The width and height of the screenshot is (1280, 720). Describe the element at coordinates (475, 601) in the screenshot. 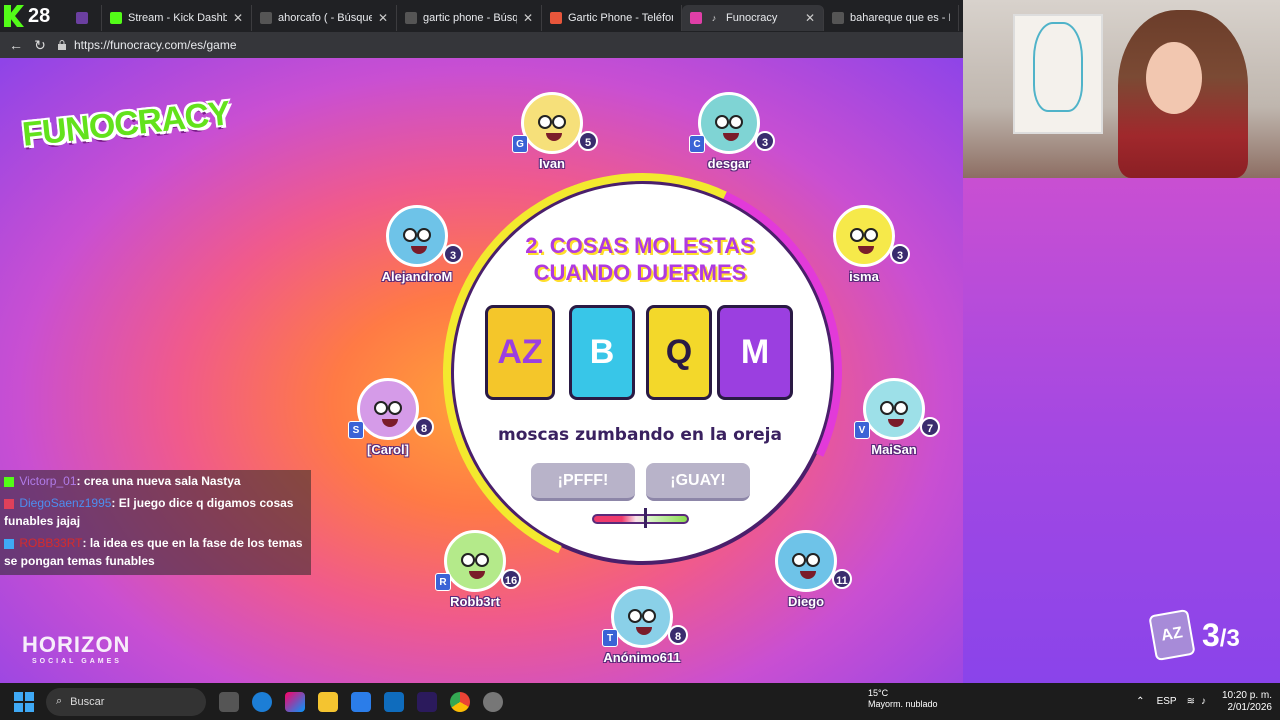

I see `player-name: Robb3rt` at that location.